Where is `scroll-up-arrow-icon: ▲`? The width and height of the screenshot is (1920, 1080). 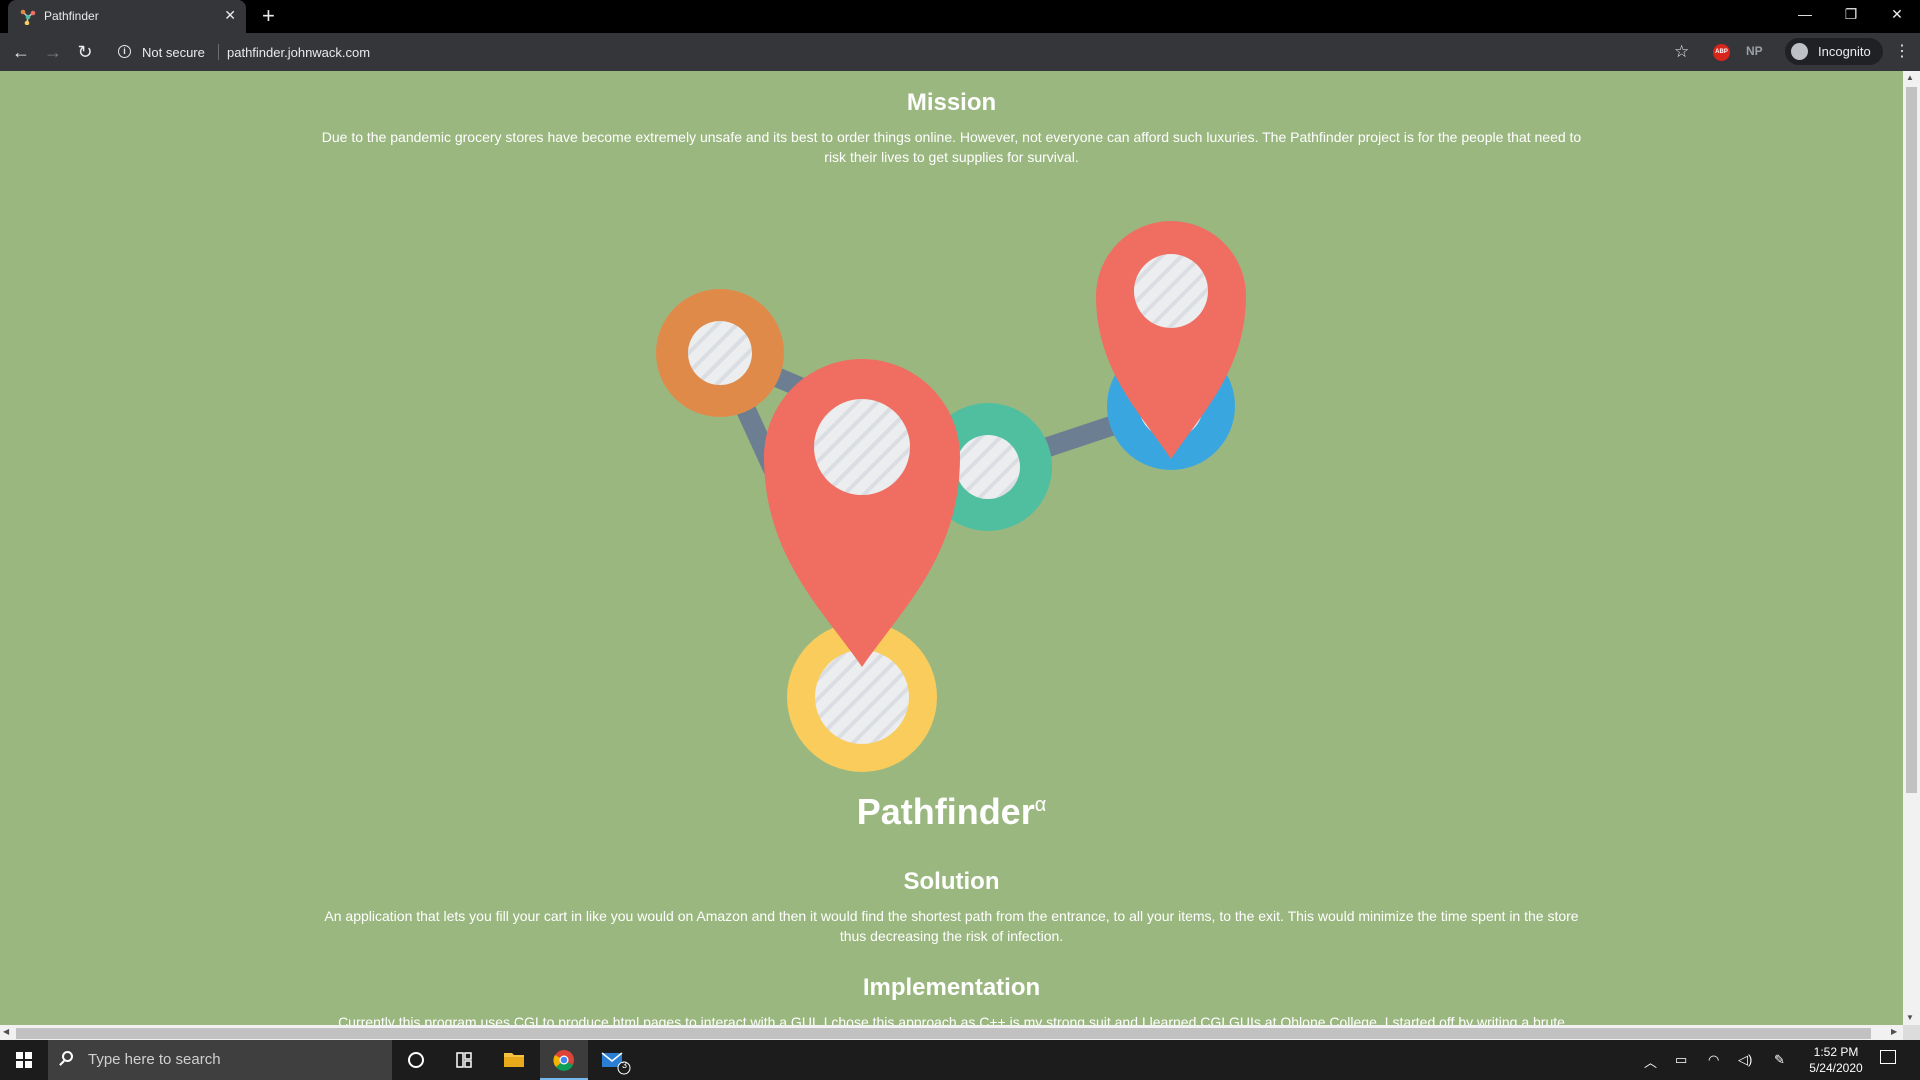
scroll-up-arrow-icon: ▲ is located at coordinates (1910, 77).